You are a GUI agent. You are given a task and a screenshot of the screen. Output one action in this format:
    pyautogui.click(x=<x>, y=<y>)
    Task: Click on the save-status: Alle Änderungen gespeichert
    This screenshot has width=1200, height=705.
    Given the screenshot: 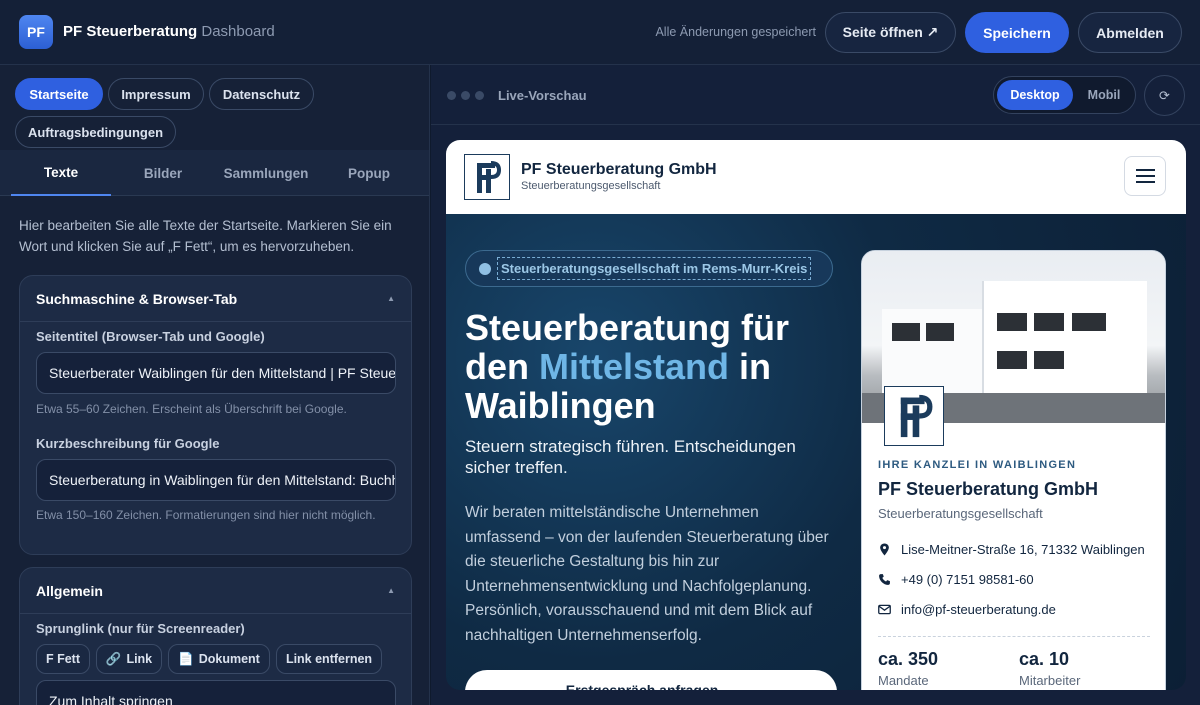 What is the action you would take?
    pyautogui.click(x=735, y=32)
    